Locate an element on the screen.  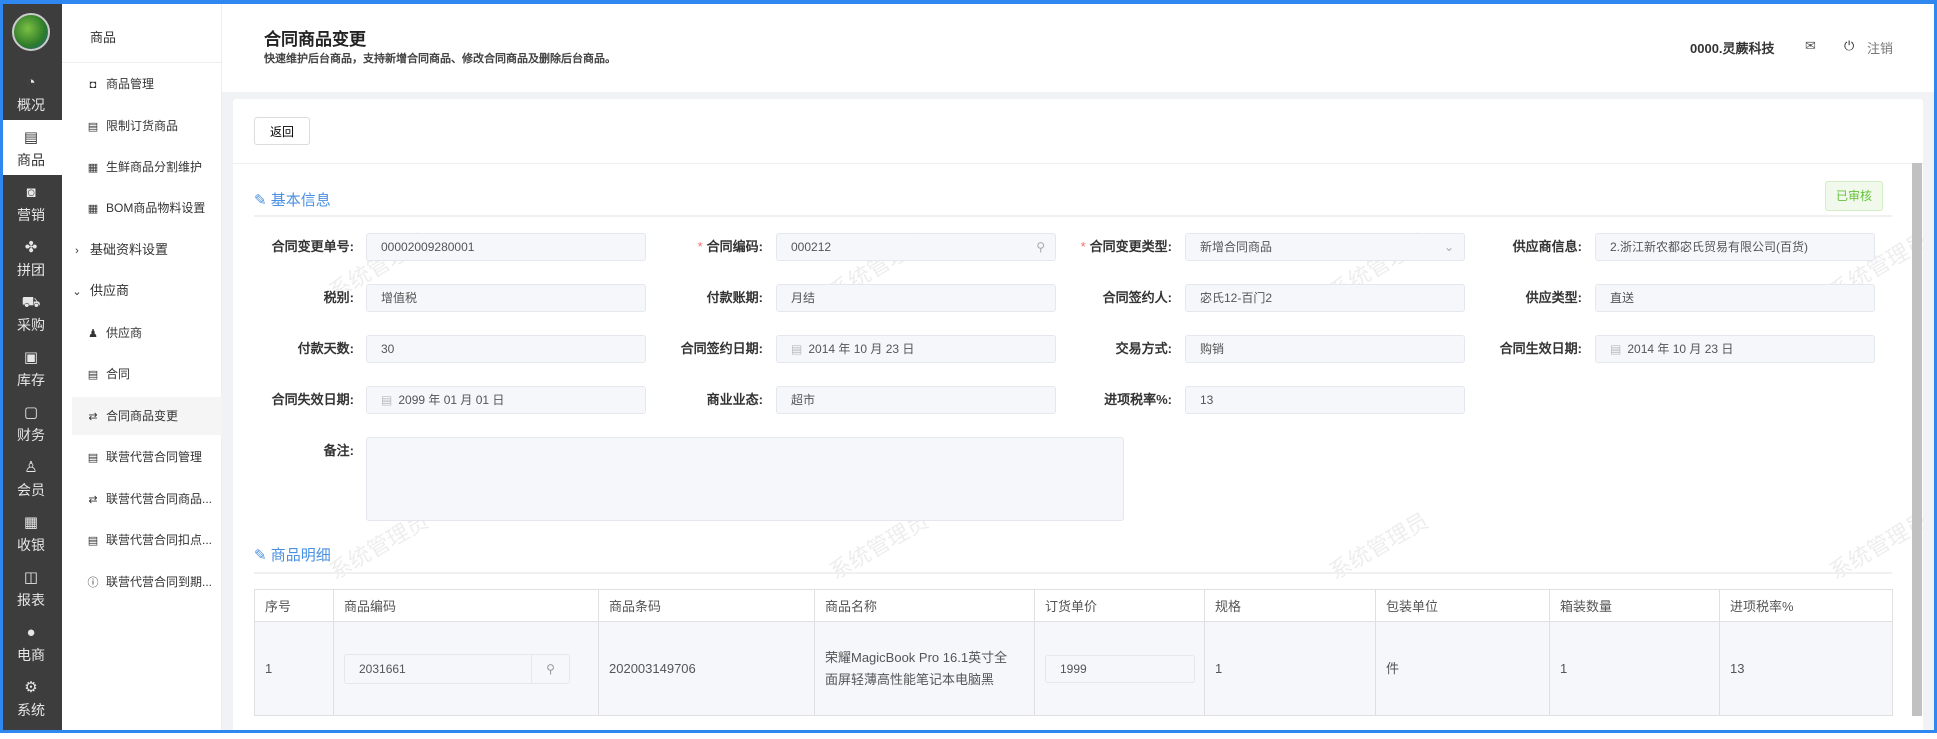
power-icon: ⏻ is located at coordinates (1849, 46).